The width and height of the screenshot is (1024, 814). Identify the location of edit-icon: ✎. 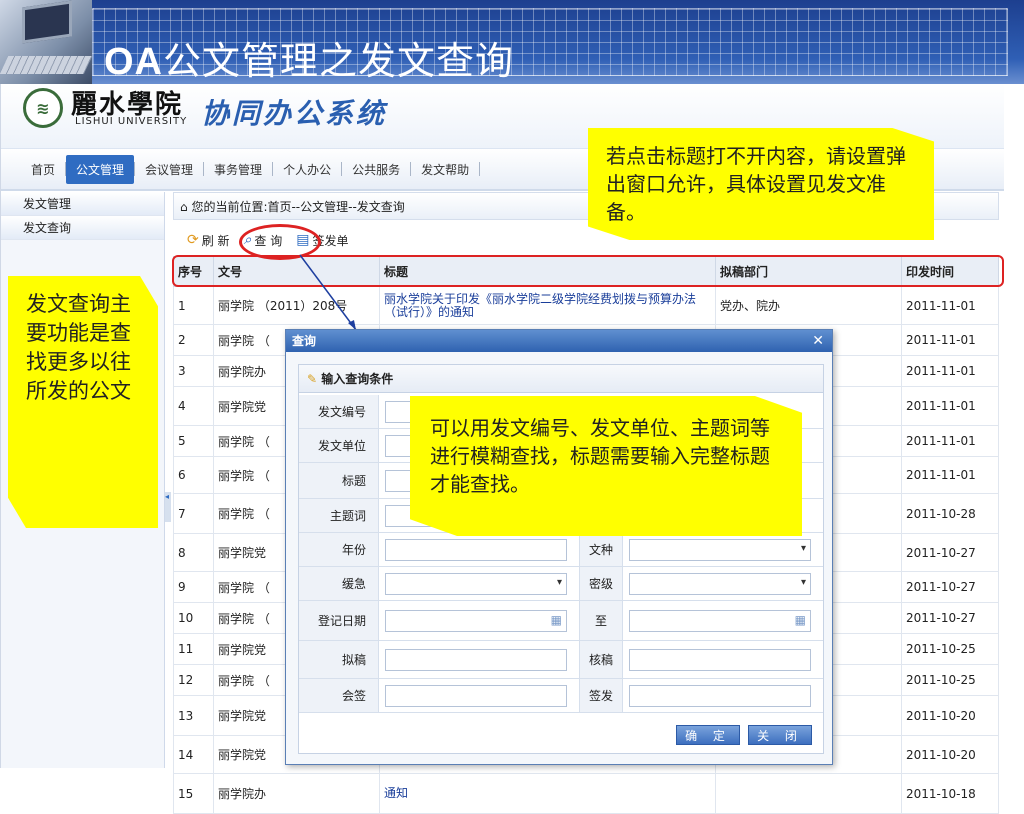
(314, 379).